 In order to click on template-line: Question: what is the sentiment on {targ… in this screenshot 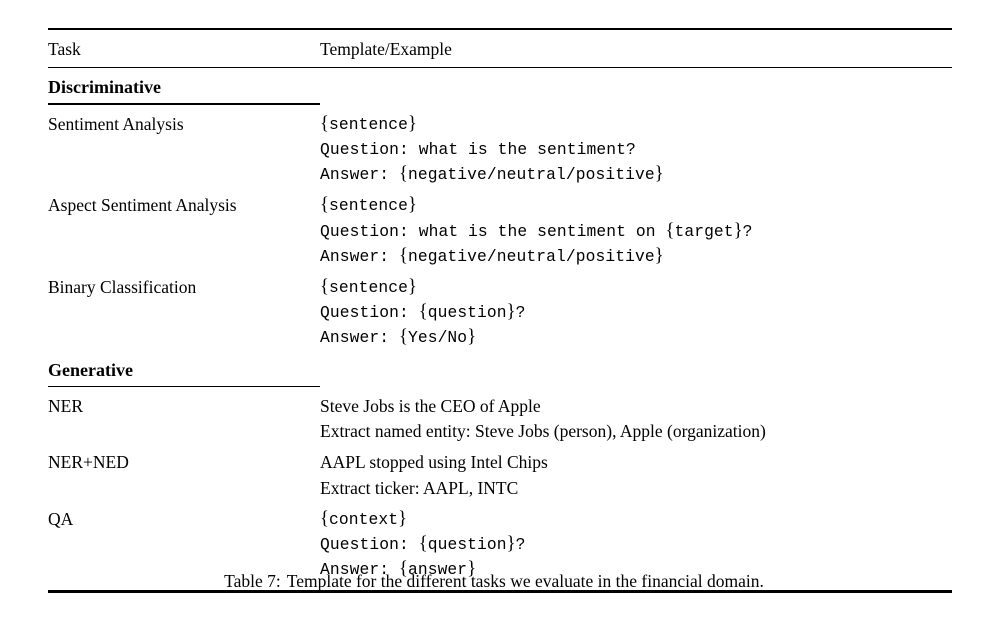, I will do `click(536, 230)`.